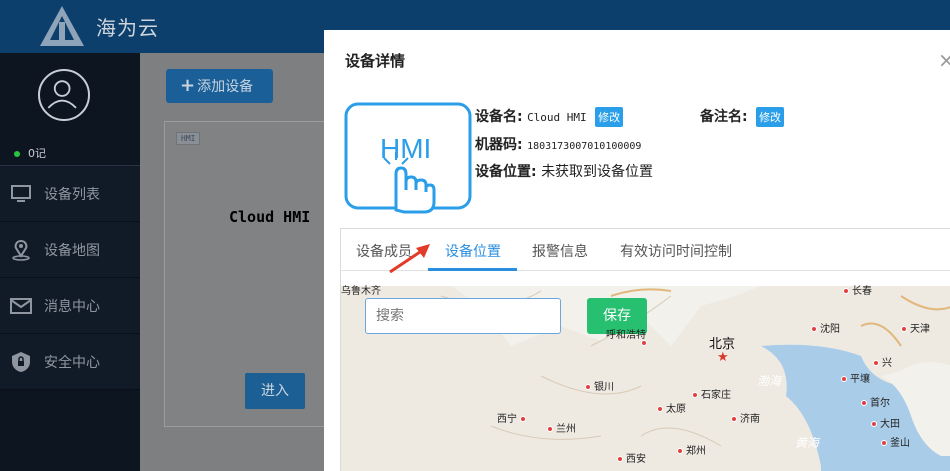 The image size is (950, 471). I want to click on city-label: 乌鲁木齐, so click(361, 289).